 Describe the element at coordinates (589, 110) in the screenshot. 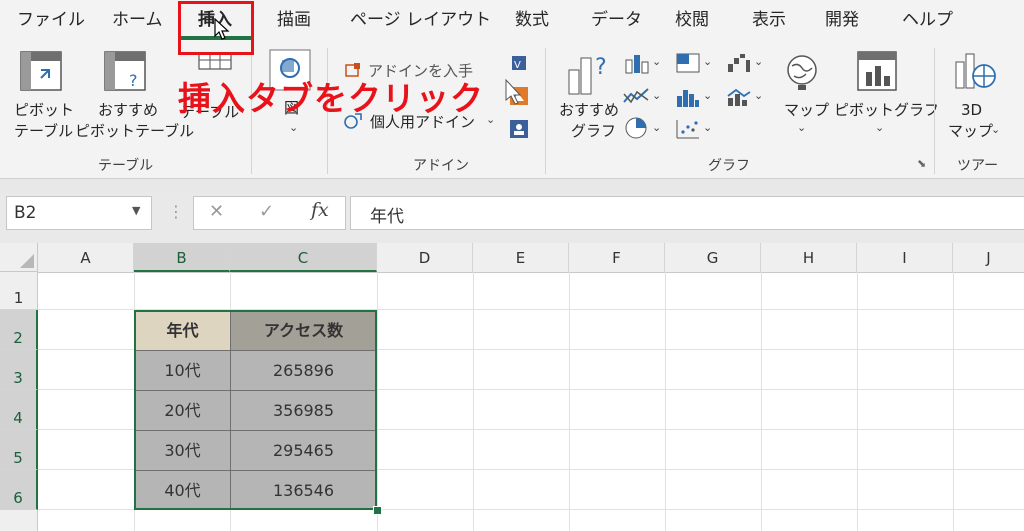

I see `recommended-charts-label-1: おすすめ` at that location.